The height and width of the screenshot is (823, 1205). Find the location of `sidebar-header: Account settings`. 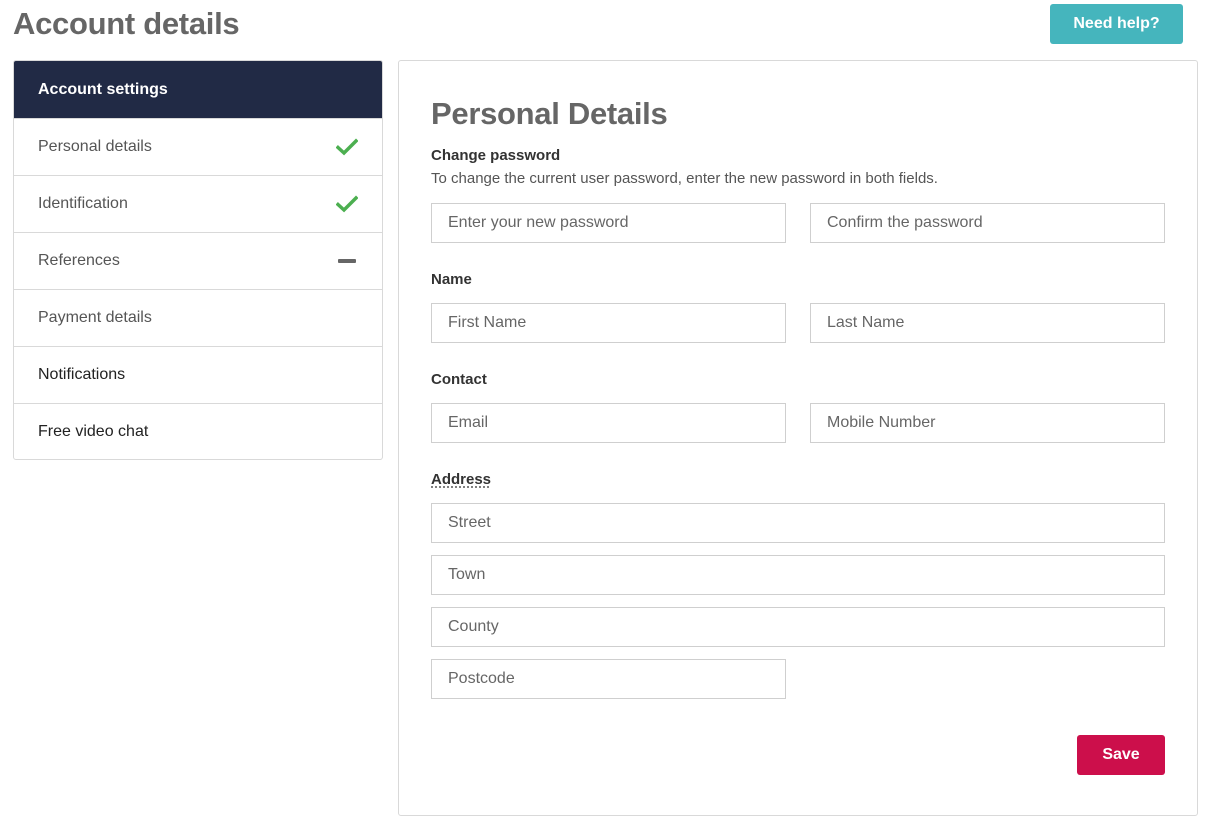

sidebar-header: Account settings is located at coordinates (198, 89).